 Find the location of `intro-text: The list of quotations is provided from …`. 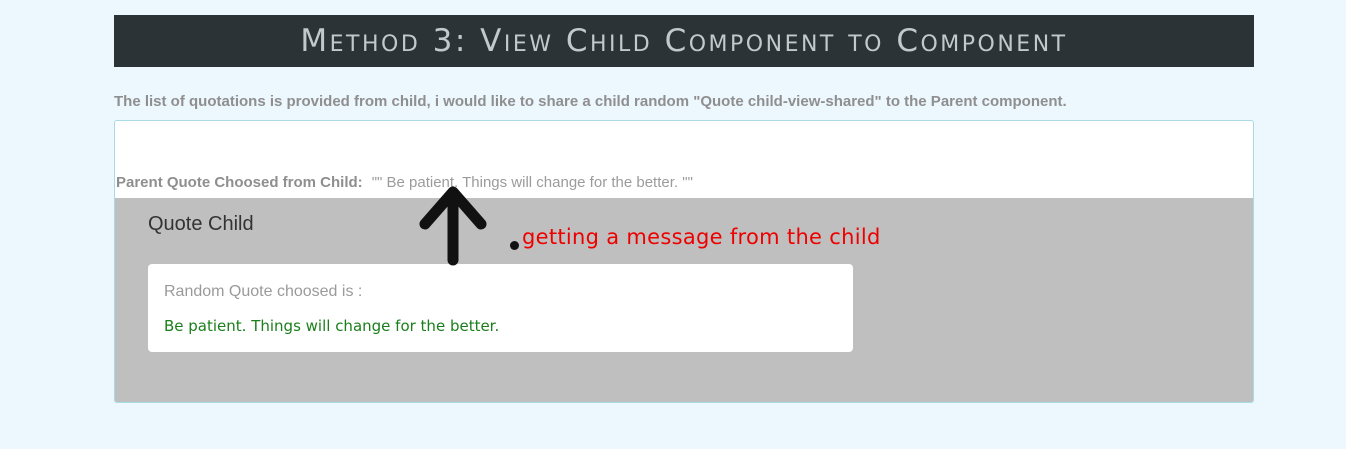

intro-text: The list of quotations is provided from … is located at coordinates (590, 101).